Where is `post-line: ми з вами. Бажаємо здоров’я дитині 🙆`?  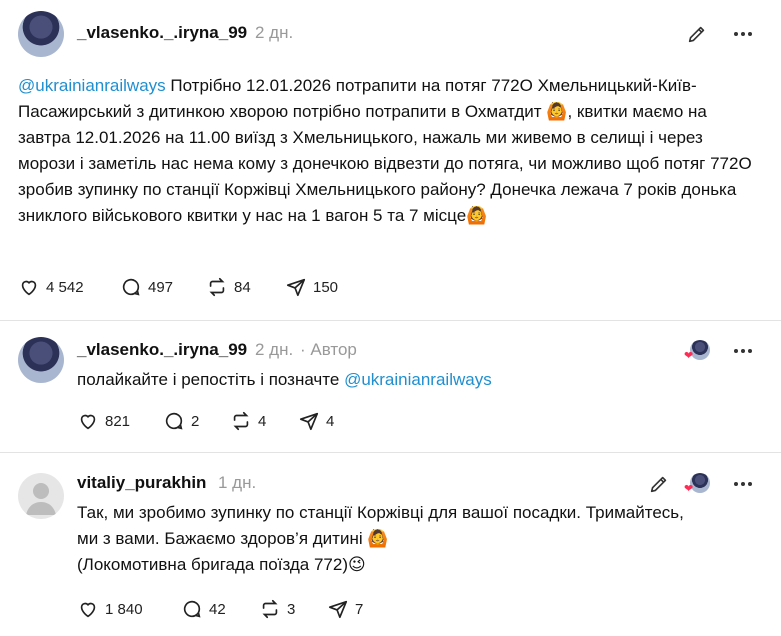
post-line: ми з вами. Бажаємо здоров’я дитині 🙆 is located at coordinates (233, 538).